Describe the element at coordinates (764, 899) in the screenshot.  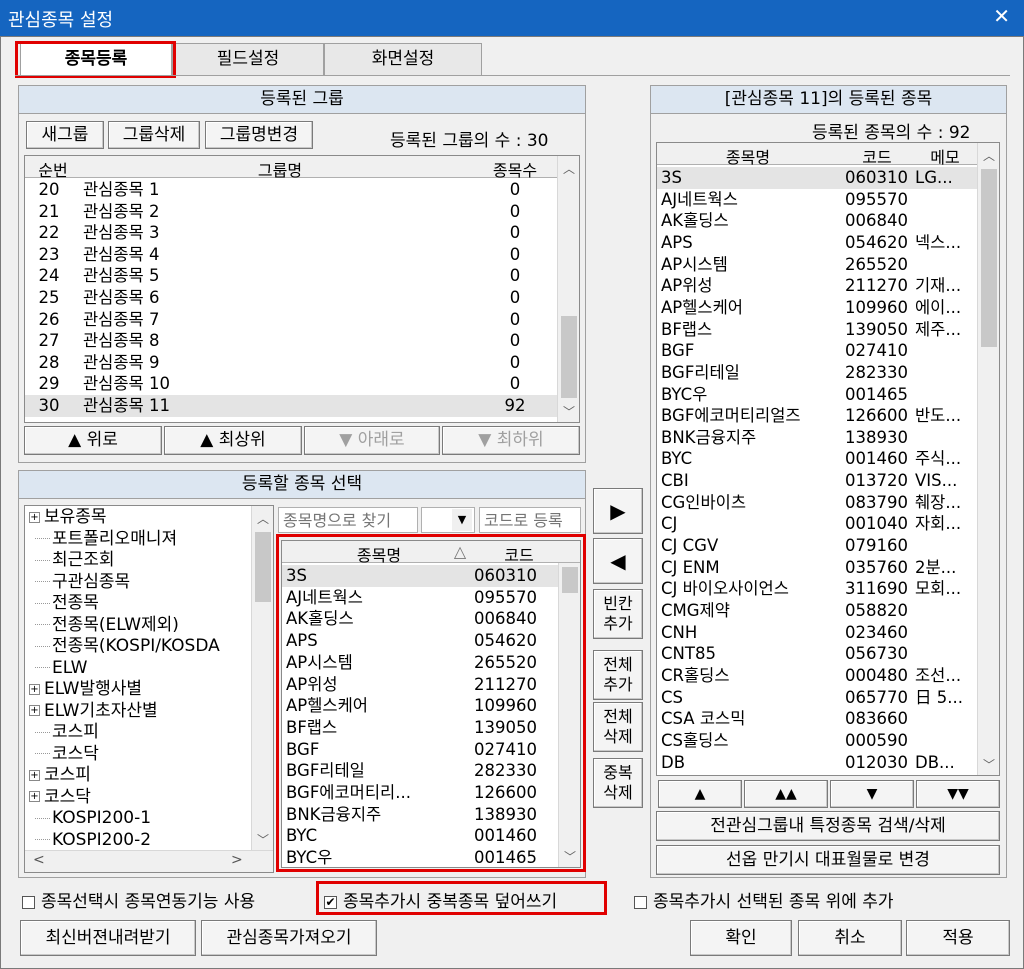
I see `option-insert-above: 종목추가시 선택된 종목 위에 추가` at that location.